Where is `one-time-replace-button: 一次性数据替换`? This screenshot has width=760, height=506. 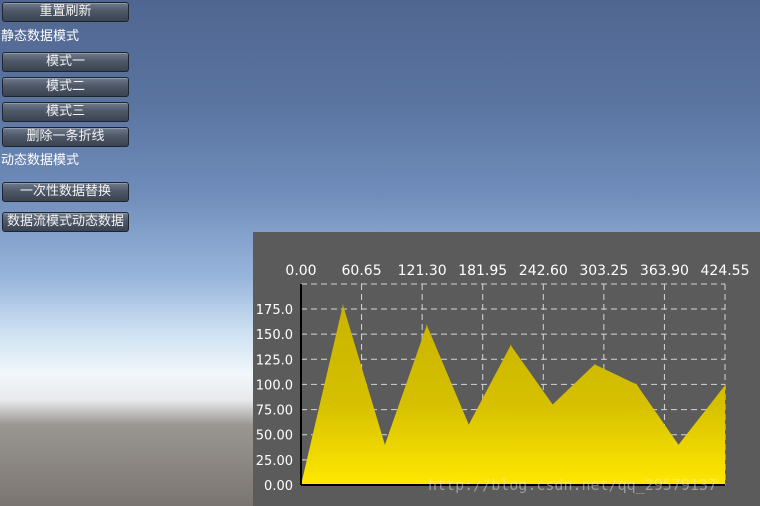
one-time-replace-button: 一次性数据替换 is located at coordinates (65, 192).